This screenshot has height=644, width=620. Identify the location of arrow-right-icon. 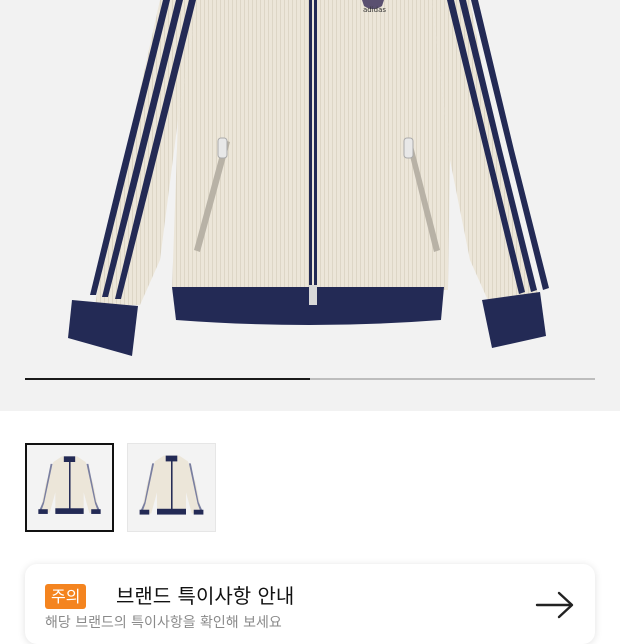
(555, 605).